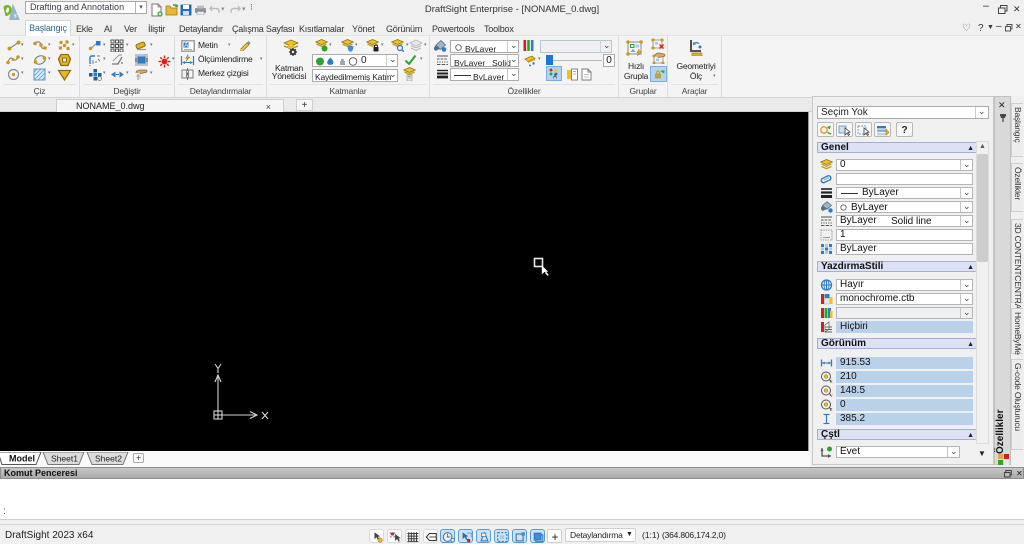 This screenshot has width=1024, height=544. Describe the element at coordinates (108, 459) in the screenshot. I see `svg-text: Sheet2` at that location.